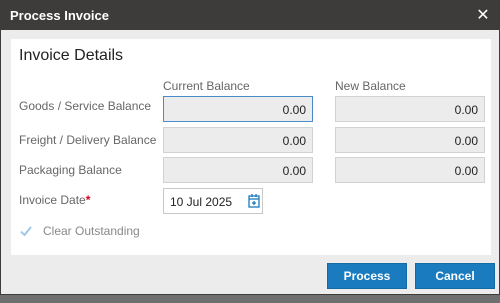  Describe the element at coordinates (91, 231) in the screenshot. I see `clear-outstanding-label: Clear Outstanding` at that location.